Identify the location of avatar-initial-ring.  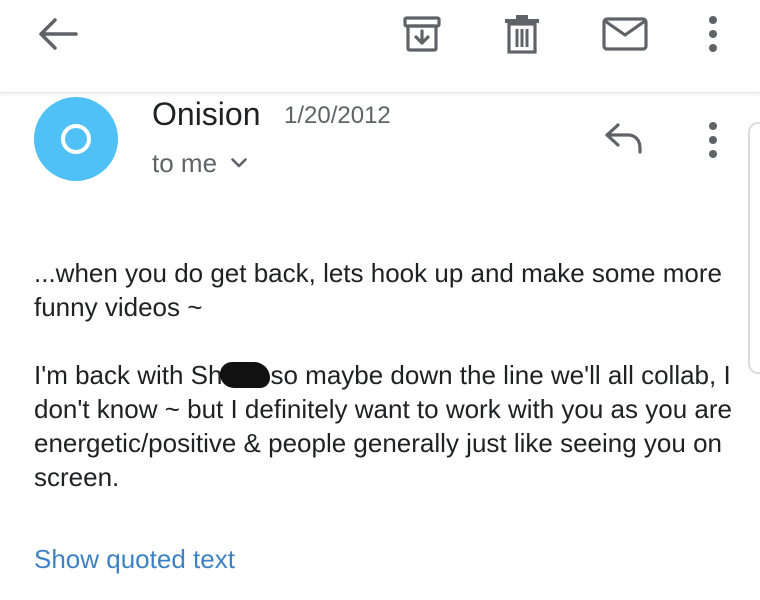
(76, 139).